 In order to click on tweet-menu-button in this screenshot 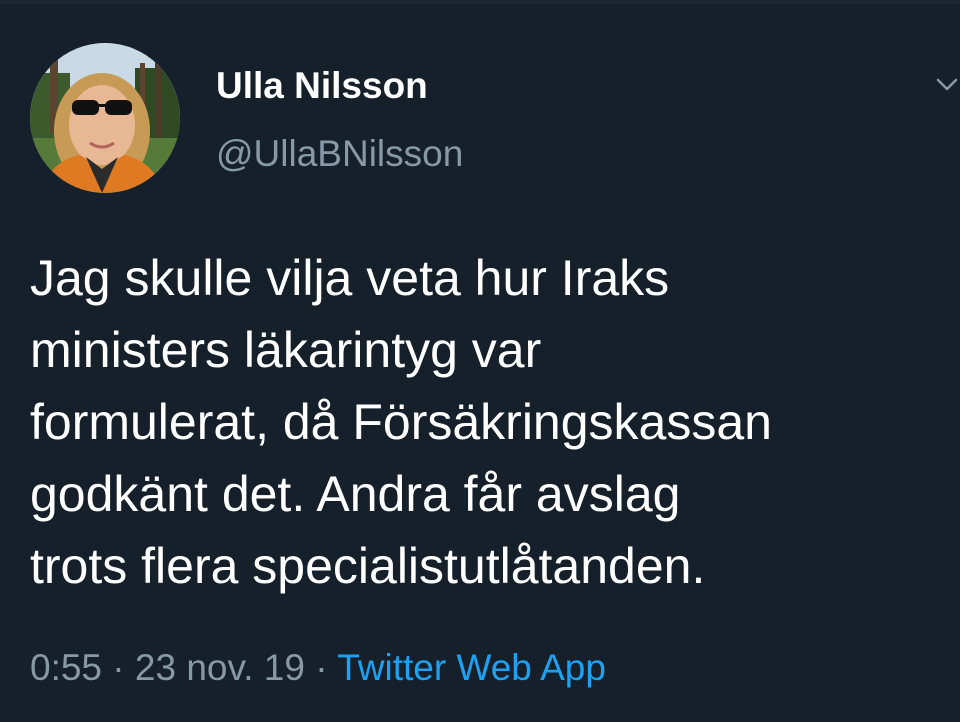, I will do `click(947, 85)`.